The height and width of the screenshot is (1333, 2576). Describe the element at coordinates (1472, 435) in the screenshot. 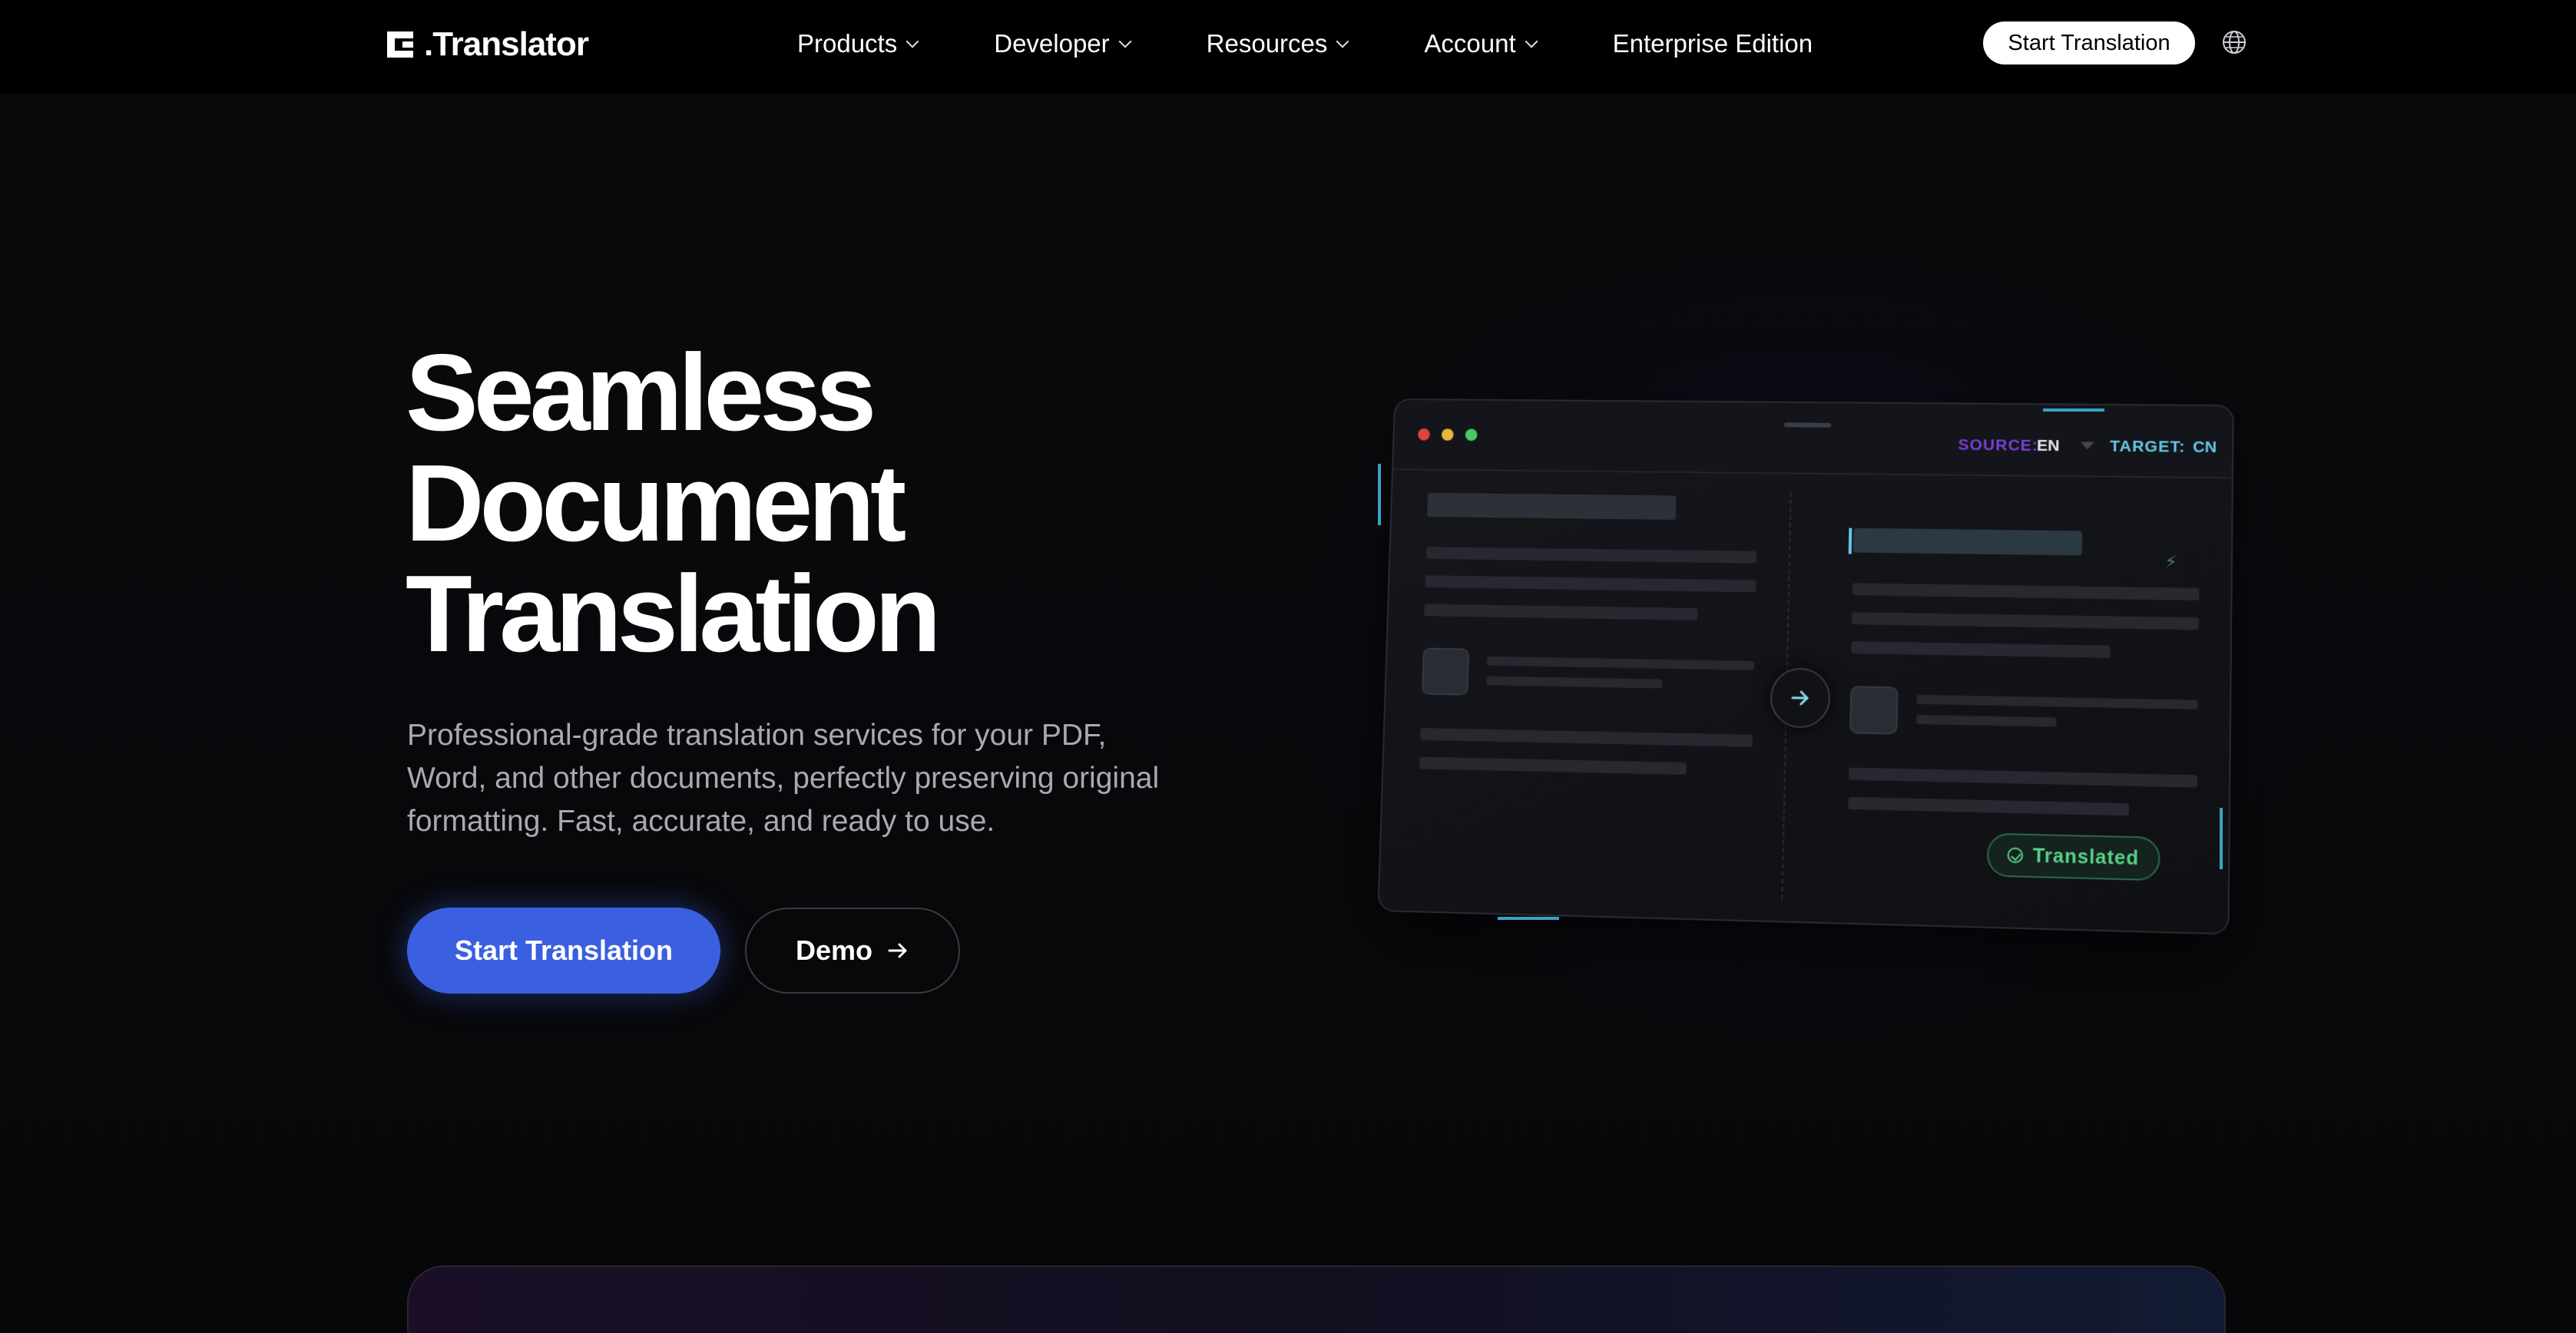

I see `maximize-dot` at that location.